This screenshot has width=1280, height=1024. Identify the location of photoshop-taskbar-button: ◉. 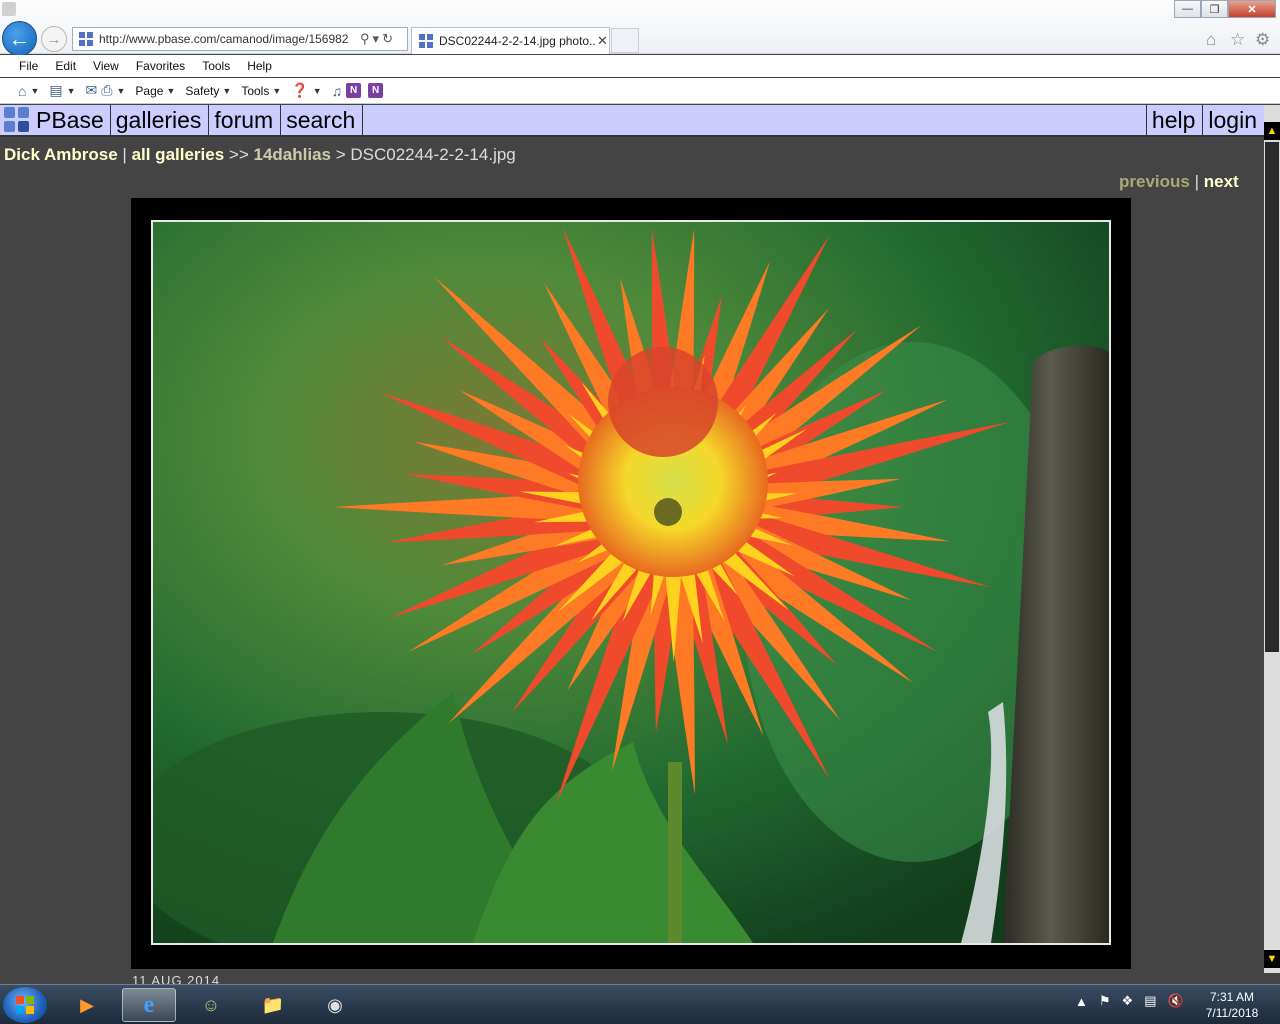
(335, 1005).